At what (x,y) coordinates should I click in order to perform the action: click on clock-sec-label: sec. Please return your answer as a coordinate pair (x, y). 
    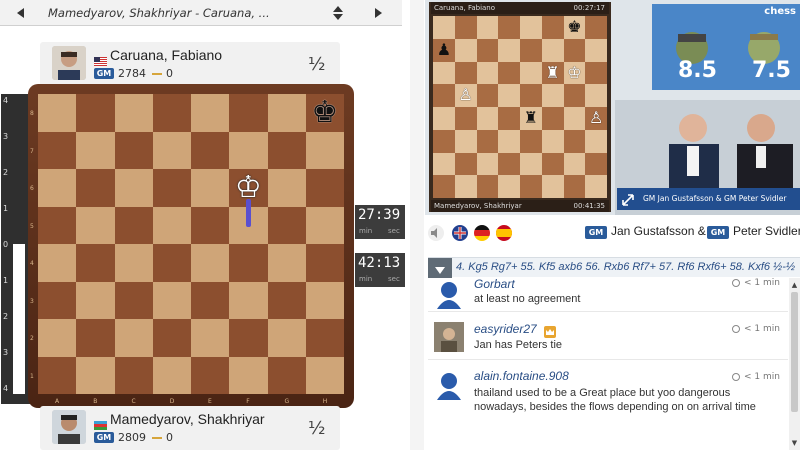
    Looking at the image, I should click on (394, 231).